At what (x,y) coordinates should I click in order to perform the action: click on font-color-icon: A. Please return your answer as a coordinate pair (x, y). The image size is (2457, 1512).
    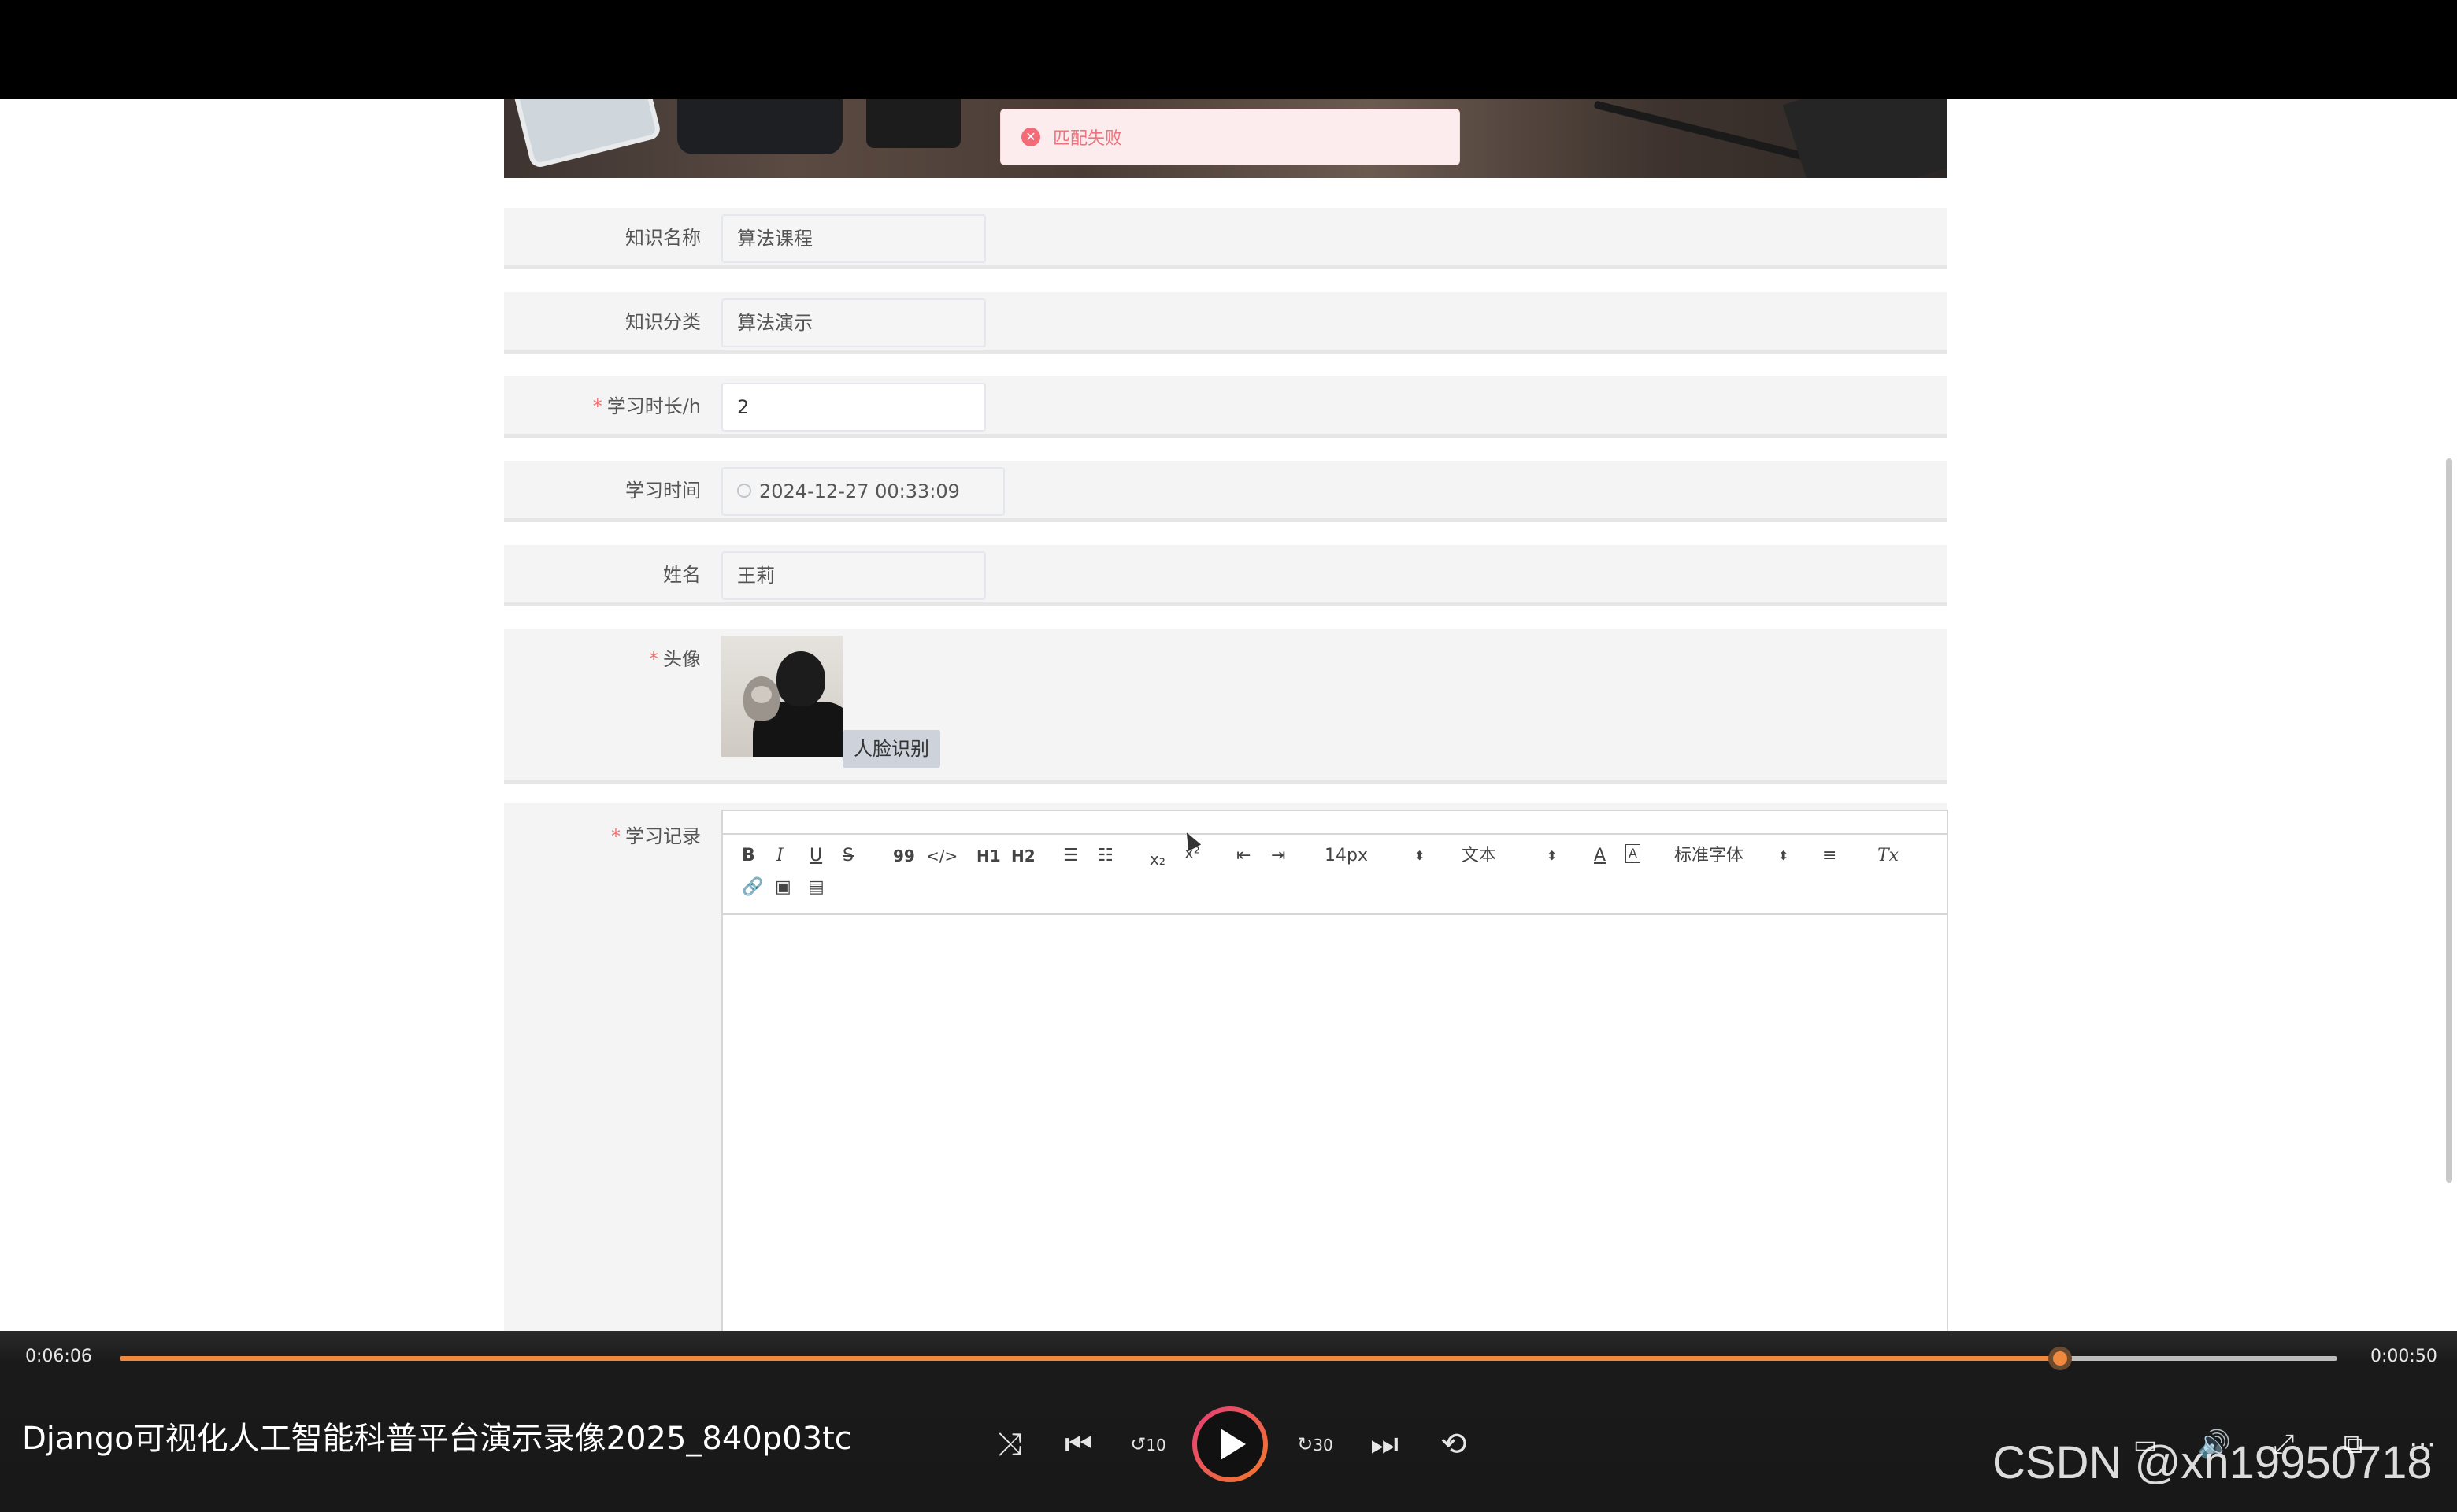
    Looking at the image, I should click on (1600, 856).